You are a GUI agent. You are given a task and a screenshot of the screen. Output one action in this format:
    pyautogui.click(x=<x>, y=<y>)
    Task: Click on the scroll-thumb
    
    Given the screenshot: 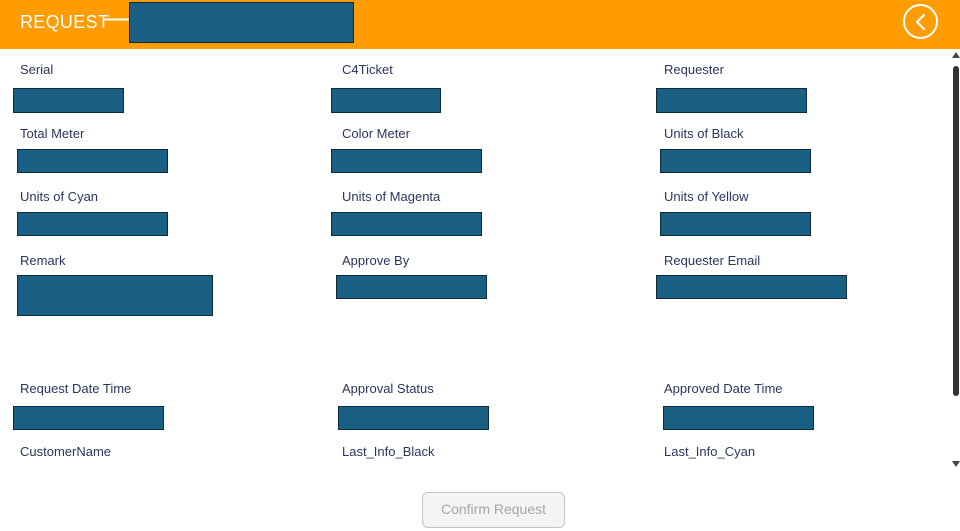 What is the action you would take?
    pyautogui.click(x=956, y=231)
    